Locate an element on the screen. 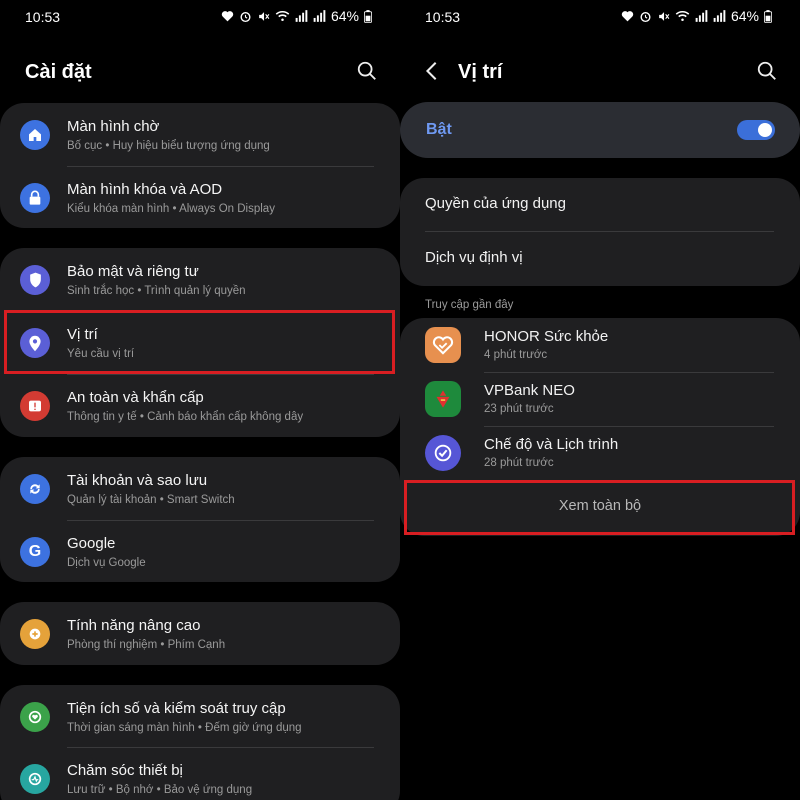  back-arrow-icon is located at coordinates (432, 71).